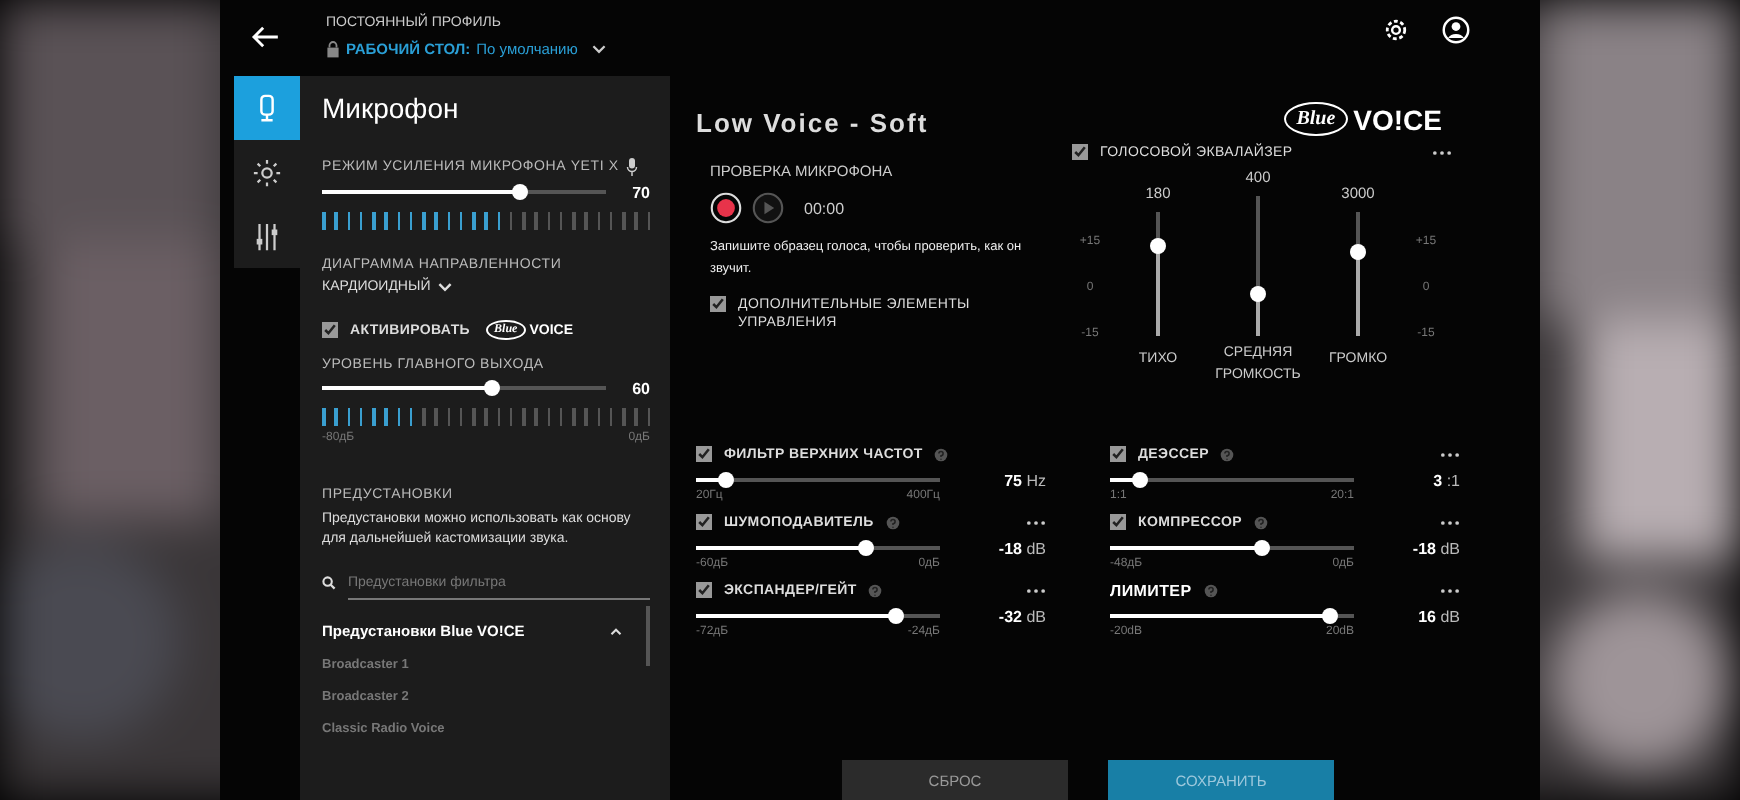  I want to click on effect-label: ЛИМИТЕР, so click(1151, 590).